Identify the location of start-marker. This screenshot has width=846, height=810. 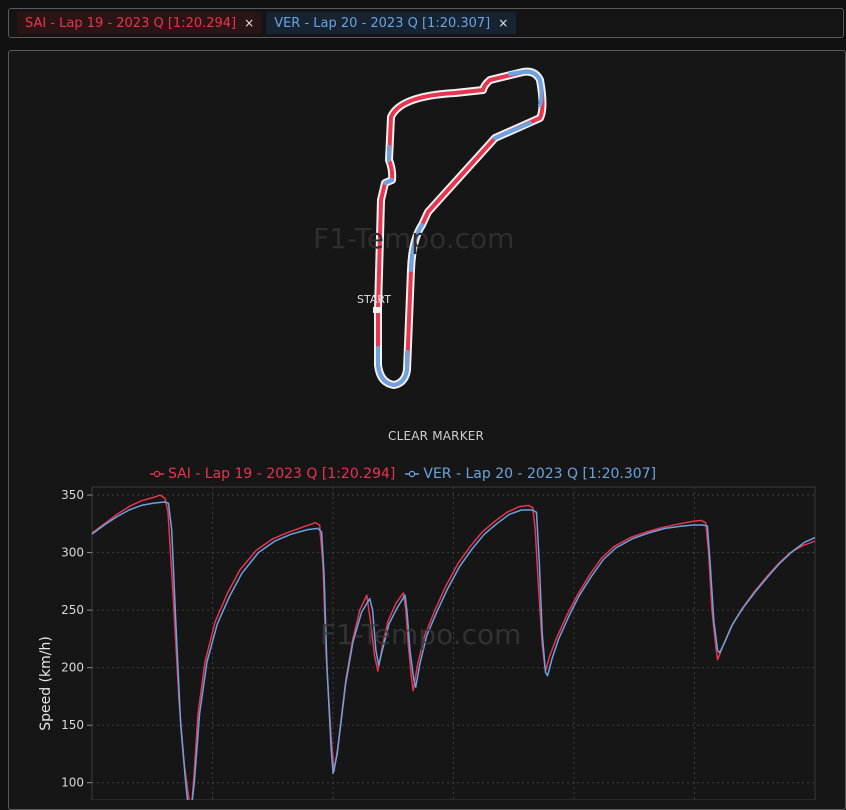
(377, 310).